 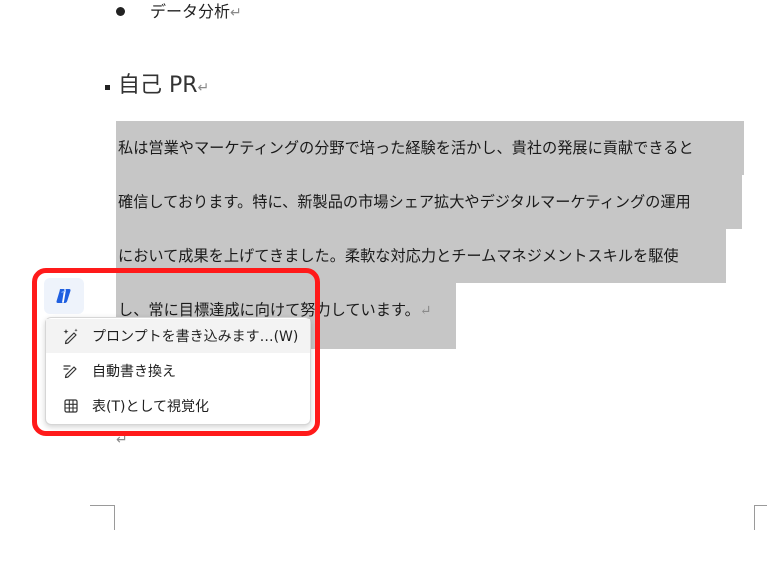 I want to click on bullet-dot, so click(x=120, y=11).